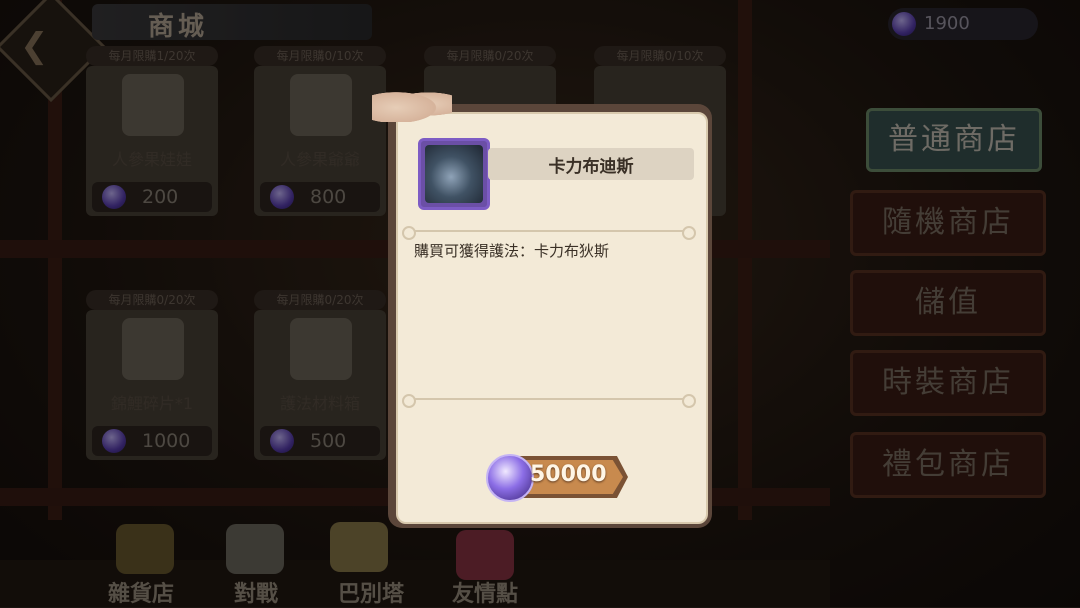  What do you see at coordinates (510, 478) in the screenshot?
I see `gem-icon` at bounding box center [510, 478].